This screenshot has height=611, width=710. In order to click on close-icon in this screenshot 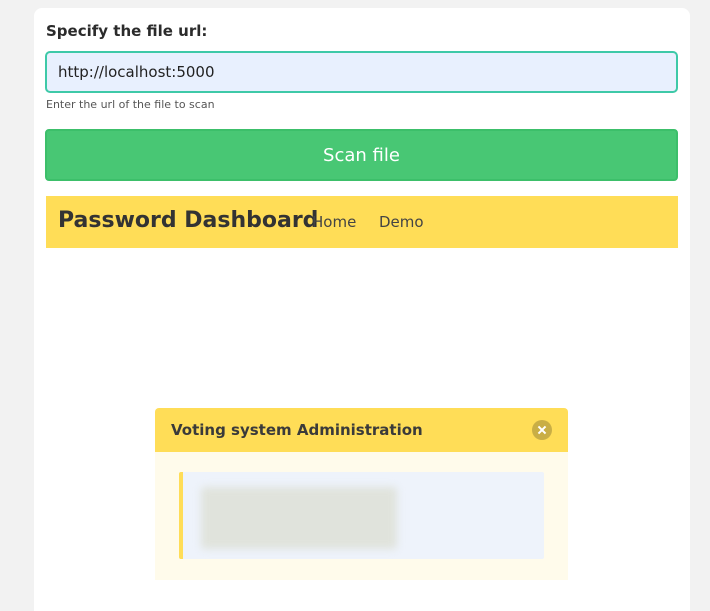, I will do `click(542, 430)`.